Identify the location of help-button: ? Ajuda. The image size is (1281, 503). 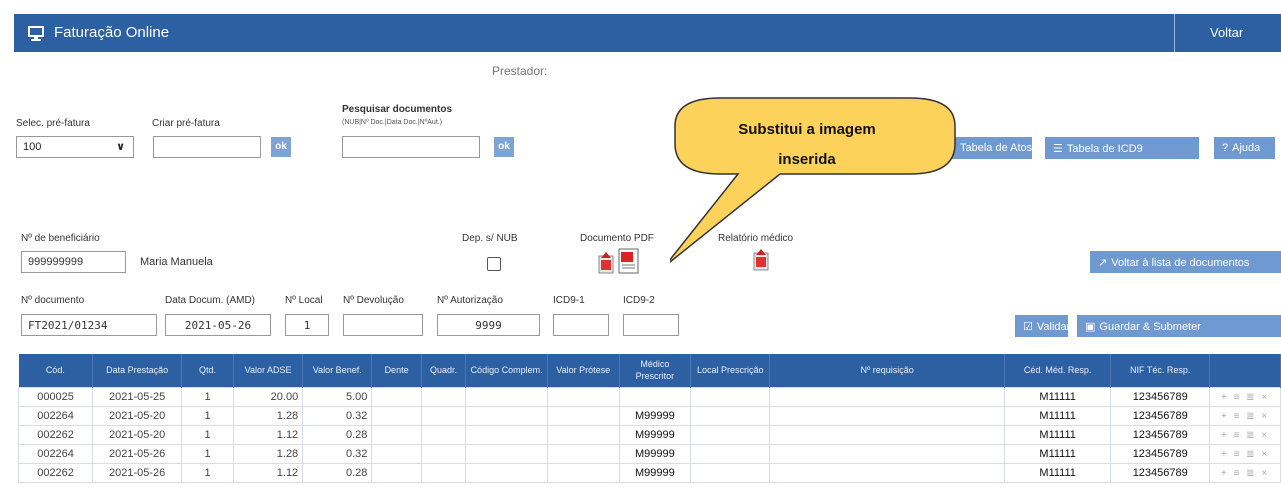
(1244, 148).